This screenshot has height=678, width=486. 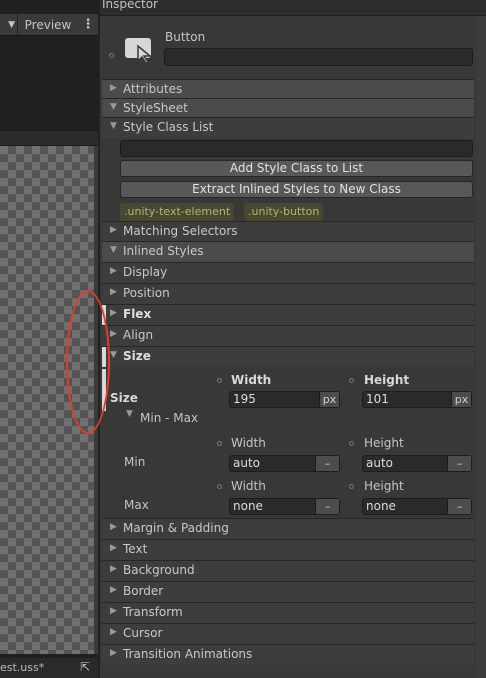 I want to click on open-external-icon: ⇱, so click(x=85, y=667).